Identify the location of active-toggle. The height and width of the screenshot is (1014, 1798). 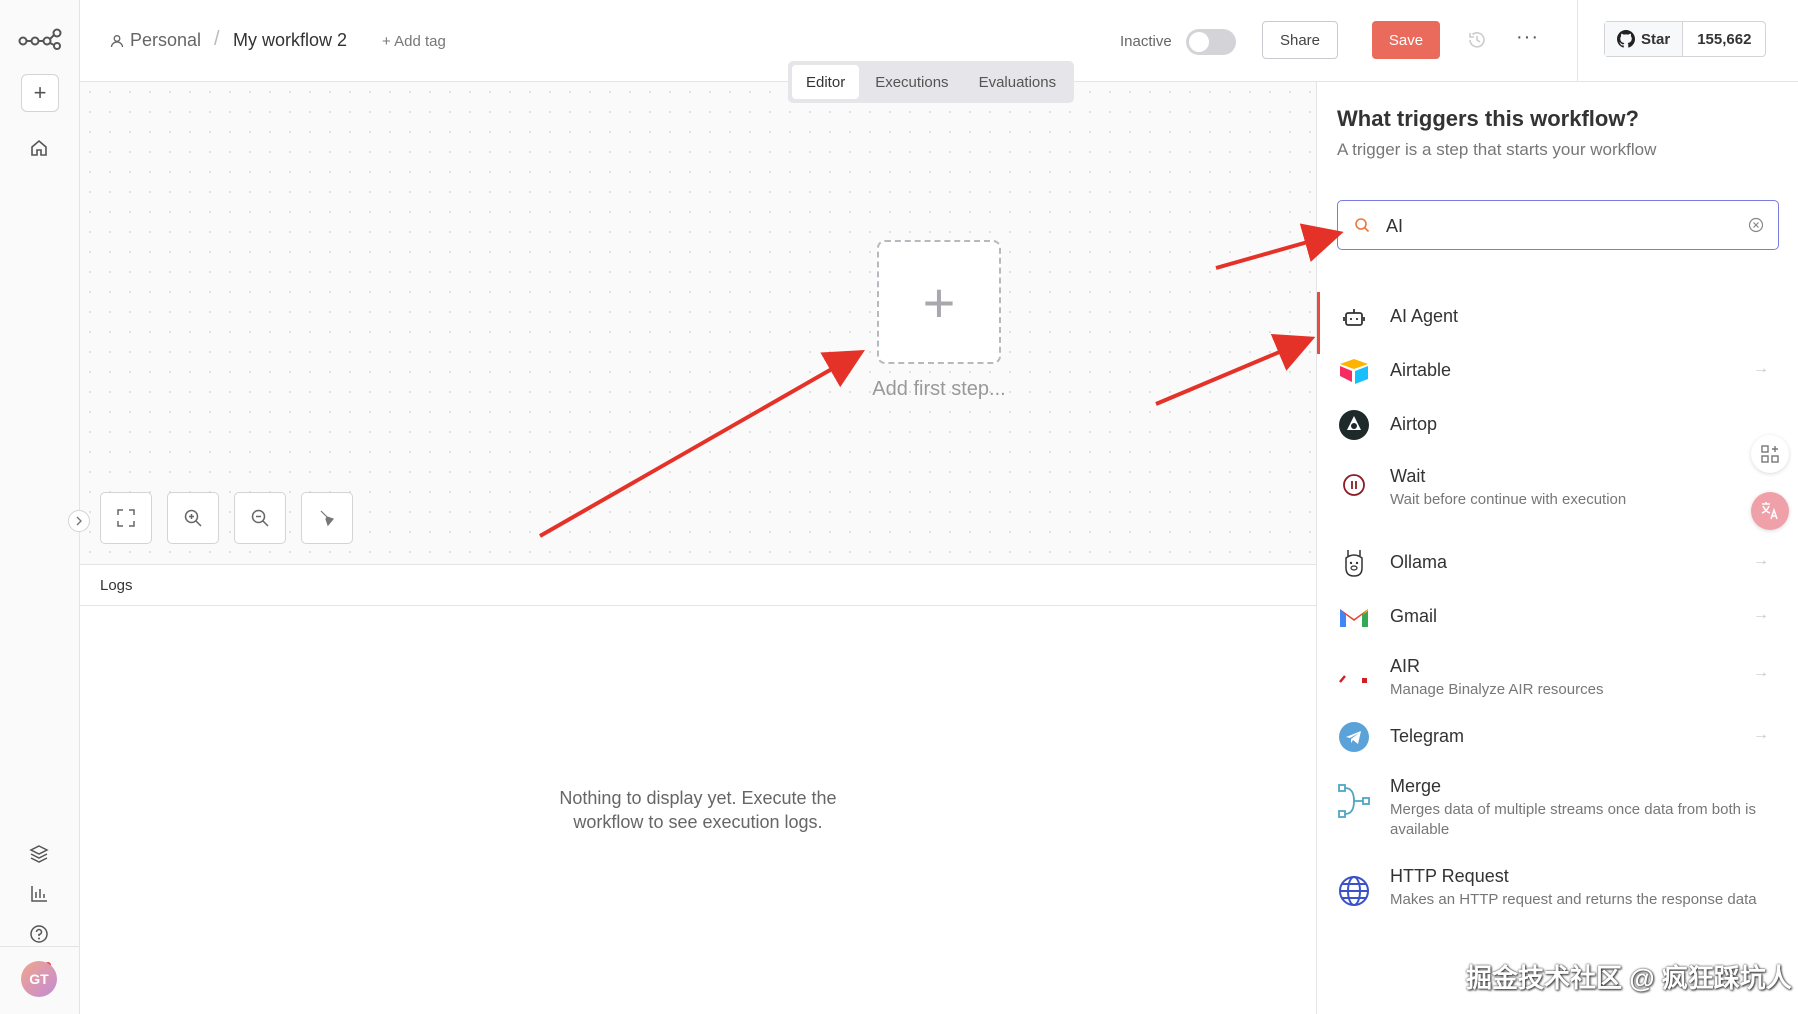
(1211, 42).